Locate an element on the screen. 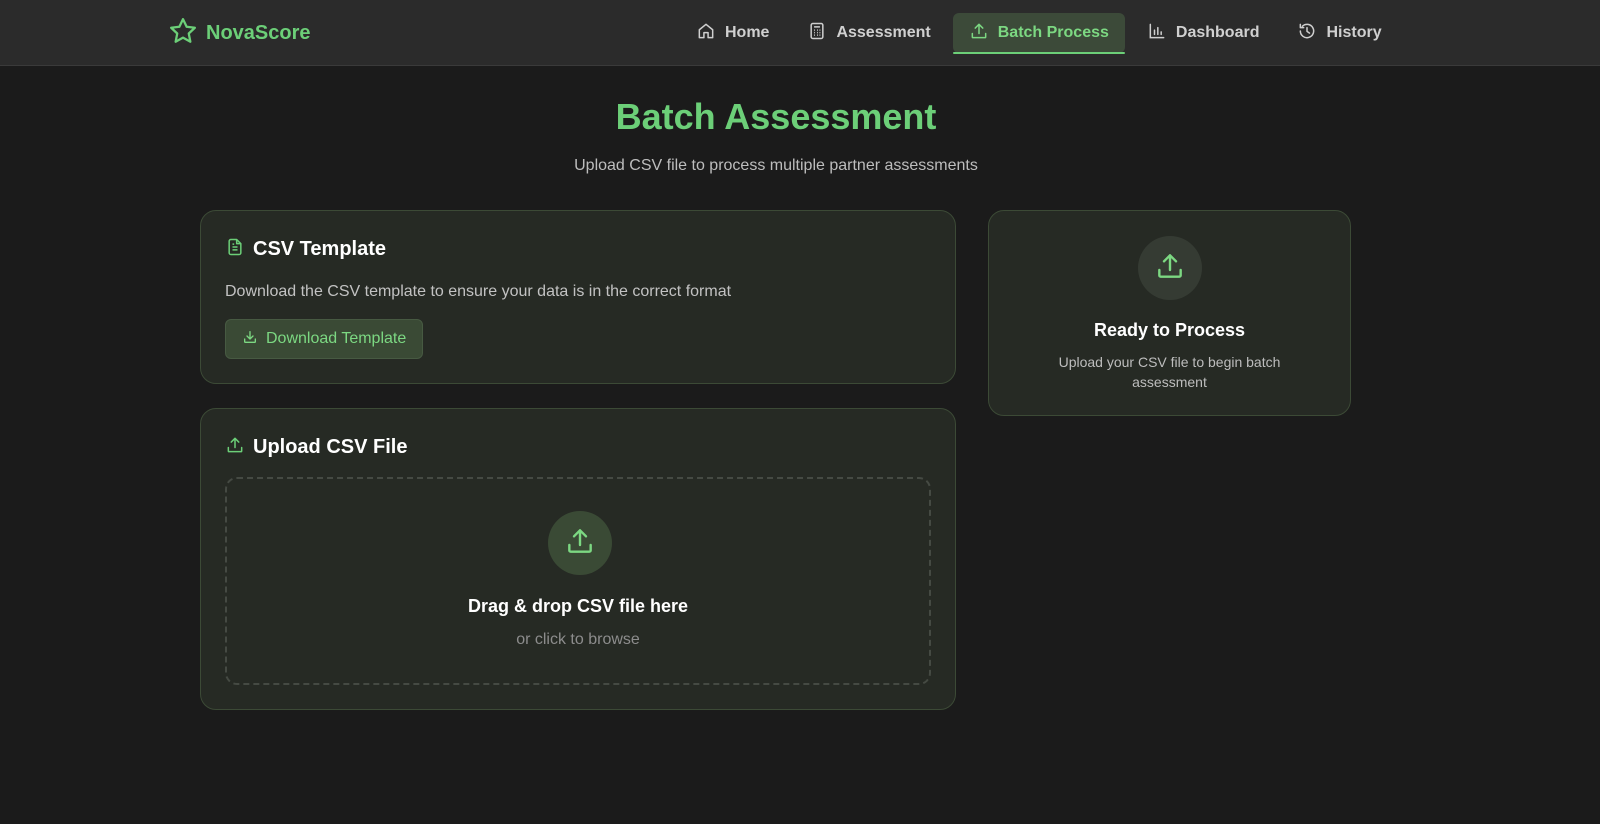  brand-name: NovaScore is located at coordinates (258, 32).